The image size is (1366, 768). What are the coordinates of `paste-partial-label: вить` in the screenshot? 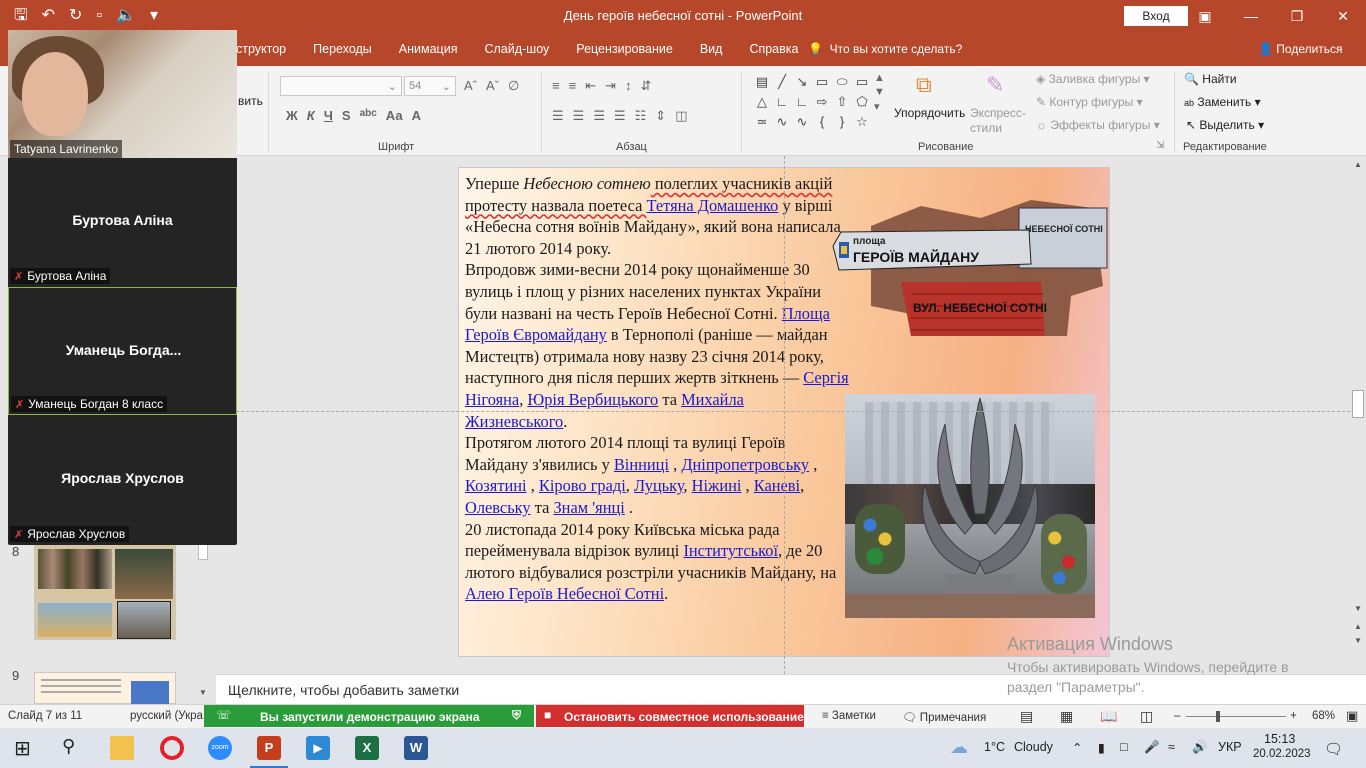 It's located at (250, 101).